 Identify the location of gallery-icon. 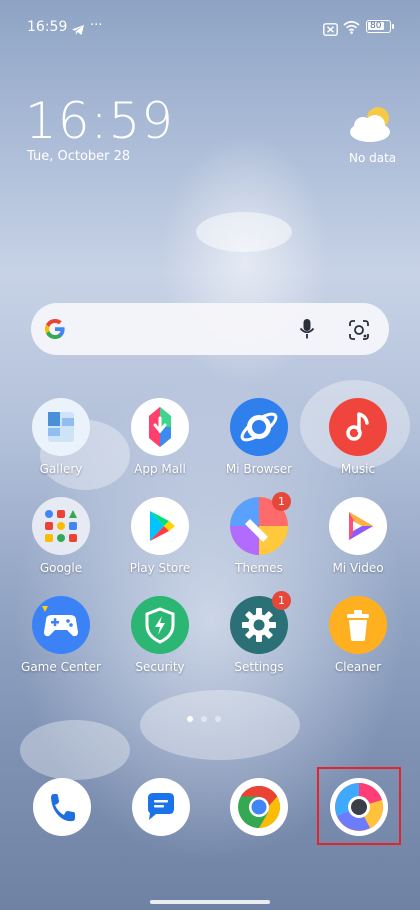
(61, 427).